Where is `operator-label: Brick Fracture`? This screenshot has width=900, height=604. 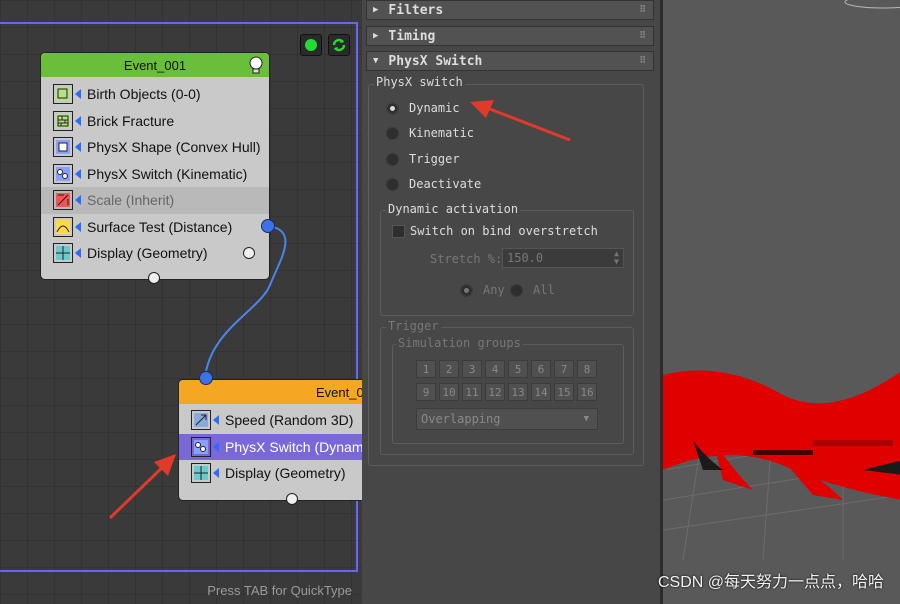
operator-label: Brick Fracture is located at coordinates (131, 120).